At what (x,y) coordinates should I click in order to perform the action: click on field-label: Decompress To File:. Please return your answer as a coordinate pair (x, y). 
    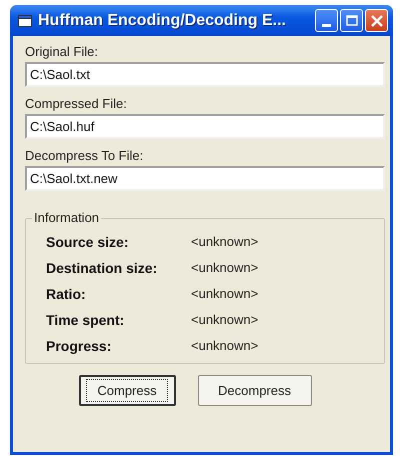
    Looking at the image, I should click on (84, 155).